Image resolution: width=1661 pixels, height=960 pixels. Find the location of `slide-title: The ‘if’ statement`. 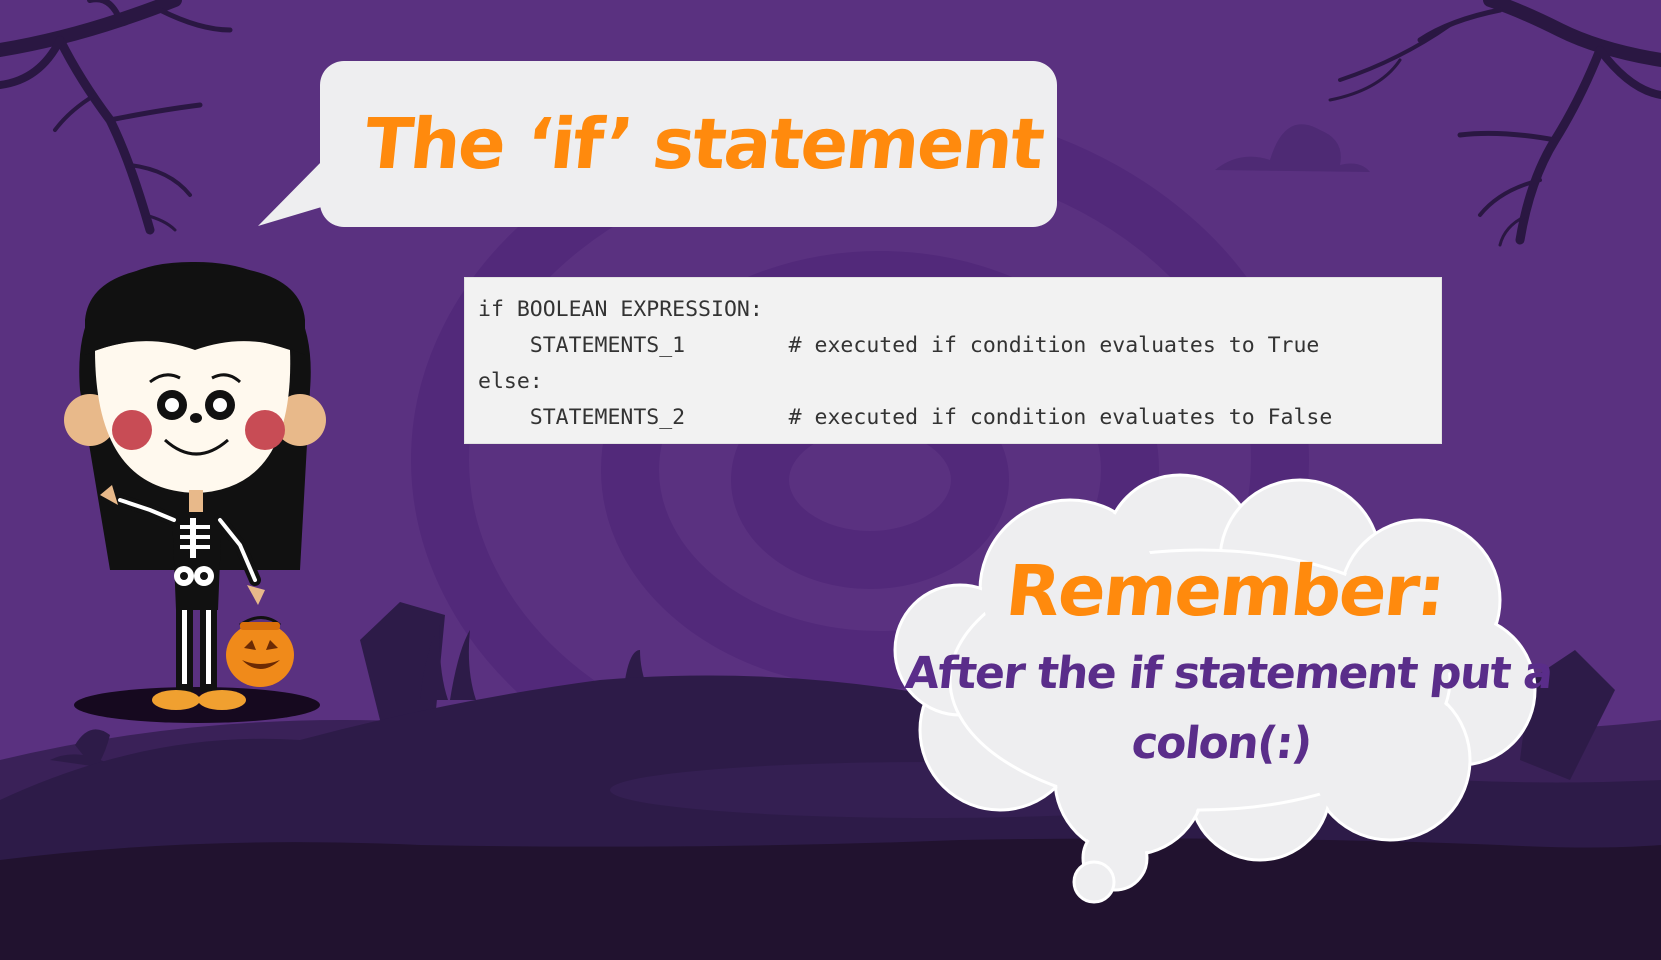

slide-title: The ‘if’ statement is located at coordinates (703, 144).